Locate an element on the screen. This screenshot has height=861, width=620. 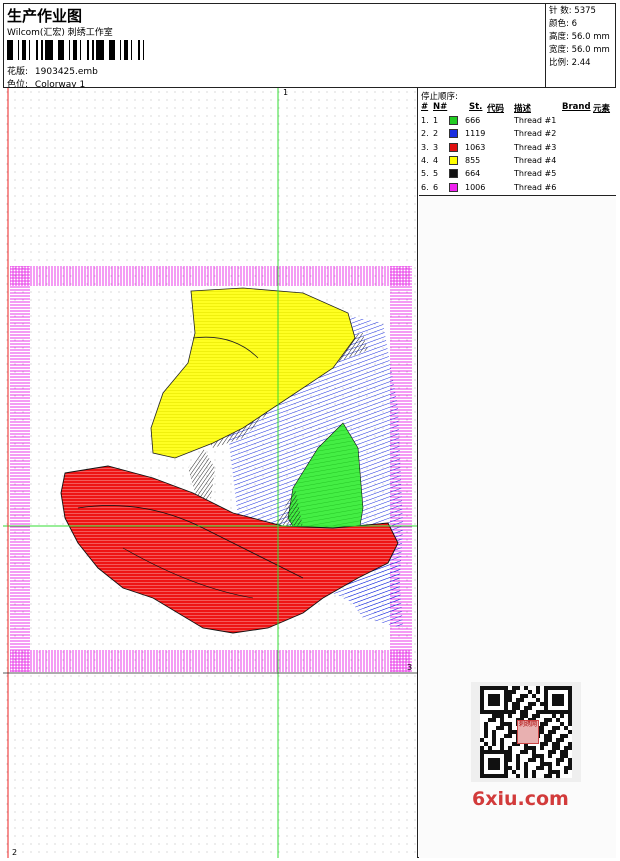
thread-n: 1 is located at coordinates (436, 120).